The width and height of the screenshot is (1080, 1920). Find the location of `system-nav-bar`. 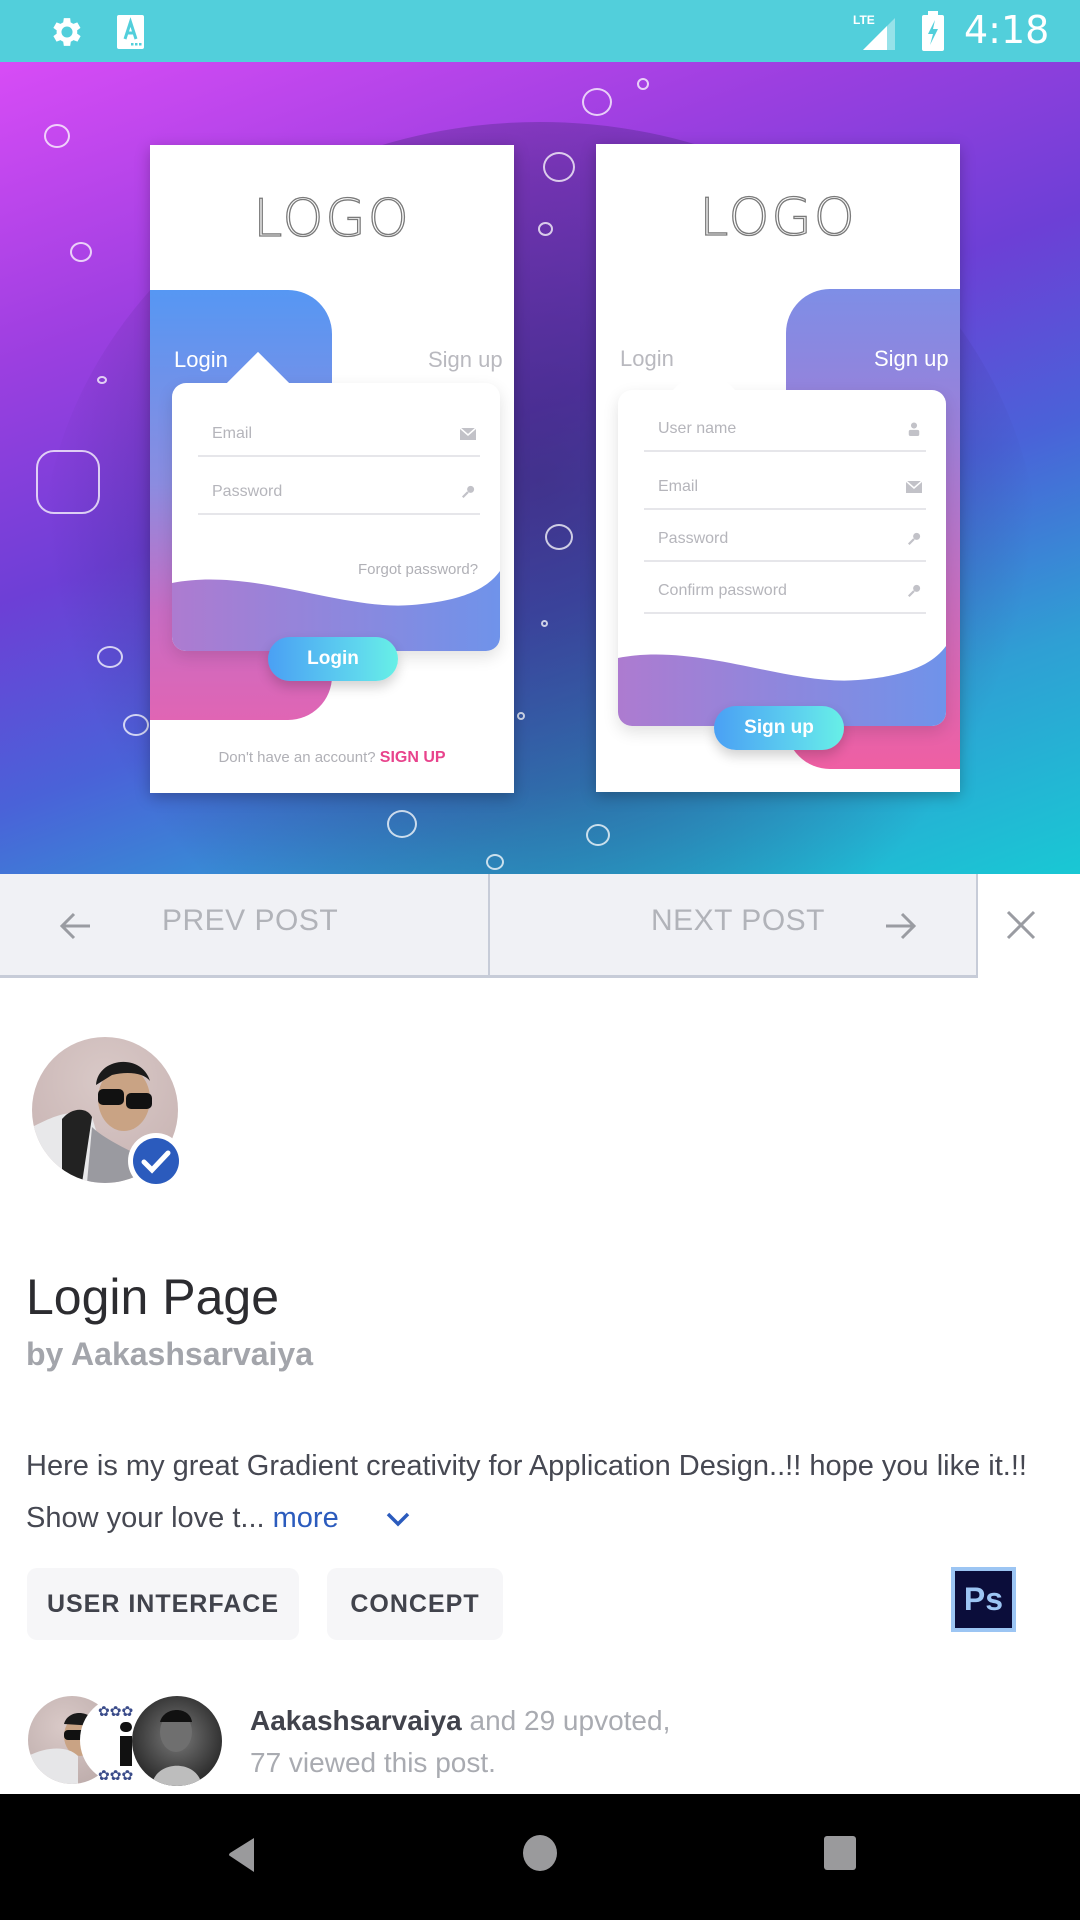

system-nav-bar is located at coordinates (540, 1857).